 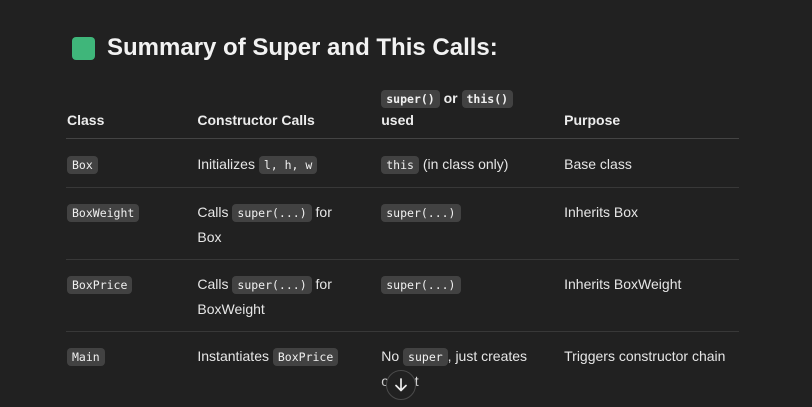 What do you see at coordinates (131, 223) in the screenshot?
I see `cell-class: BoxWeight` at bounding box center [131, 223].